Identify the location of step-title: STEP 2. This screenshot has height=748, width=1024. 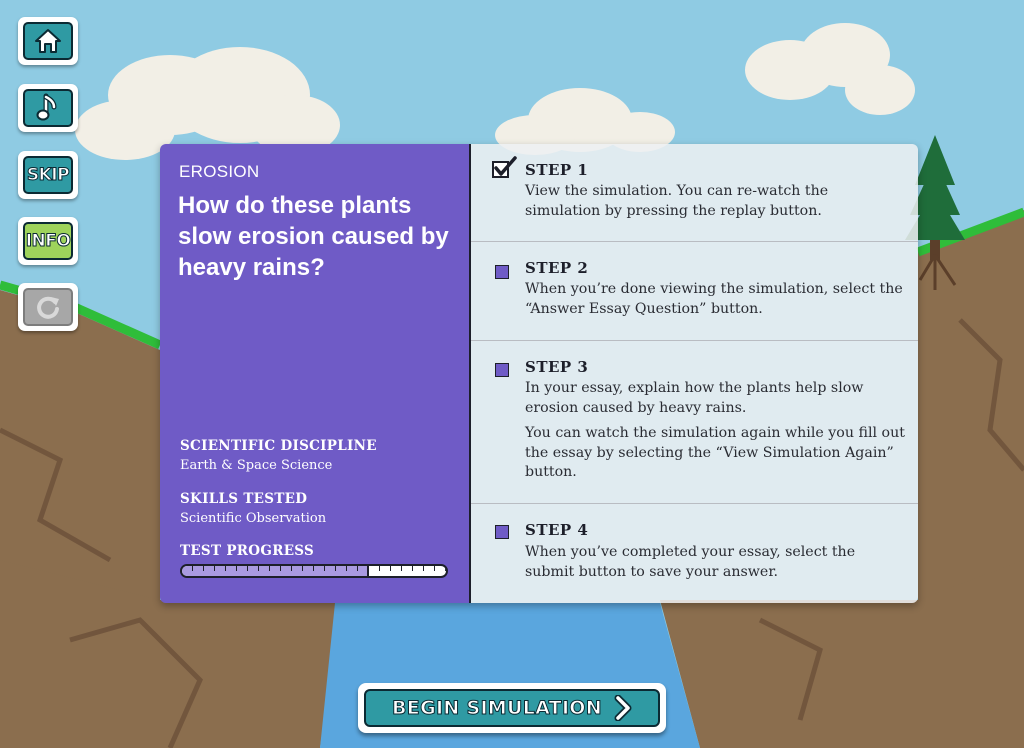
(557, 268).